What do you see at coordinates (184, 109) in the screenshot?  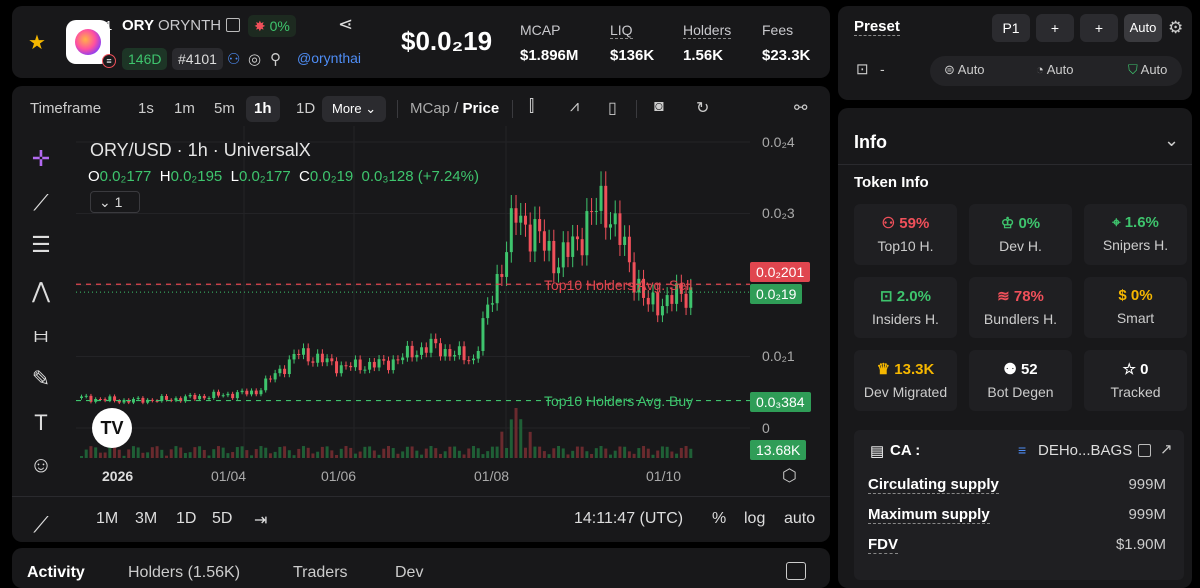 I see `interval-1m: 1m` at bounding box center [184, 109].